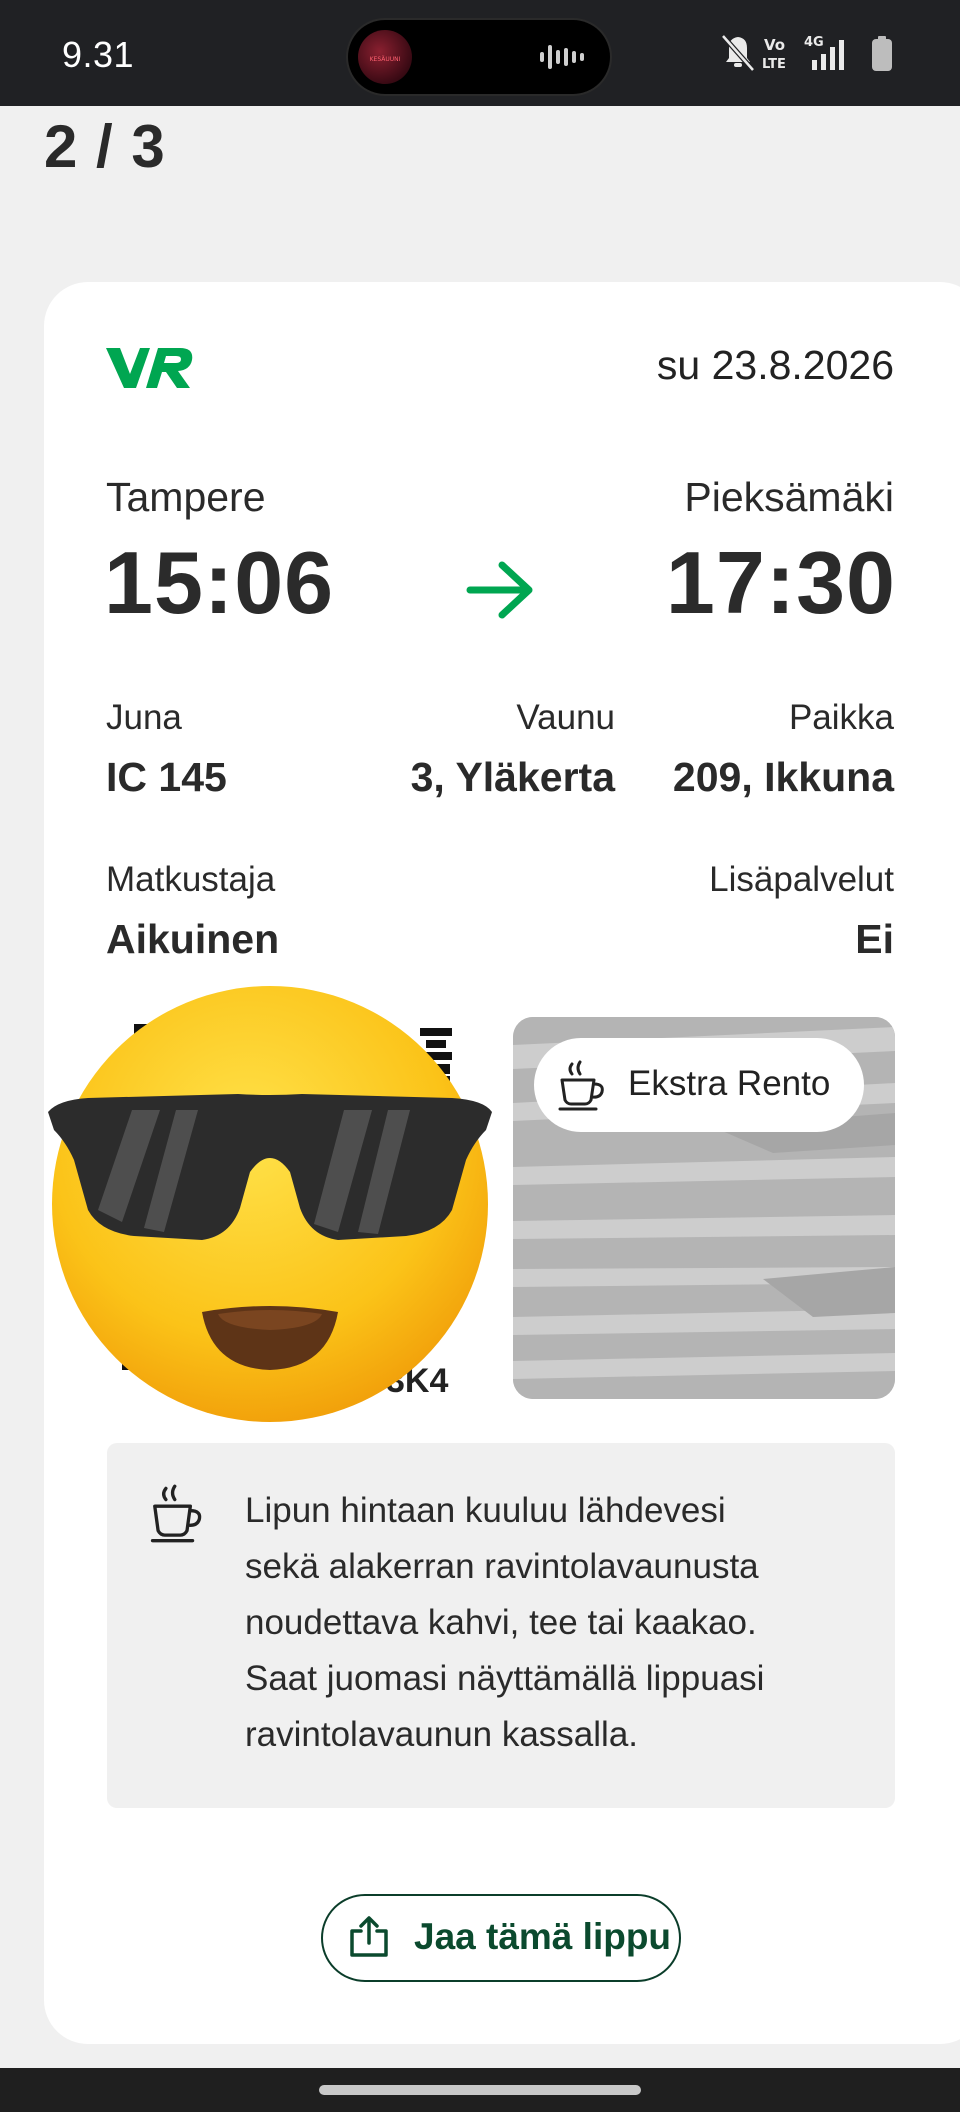 The width and height of the screenshot is (960, 2112). What do you see at coordinates (166, 777) in the screenshot?
I see `train-value: IC 145` at bounding box center [166, 777].